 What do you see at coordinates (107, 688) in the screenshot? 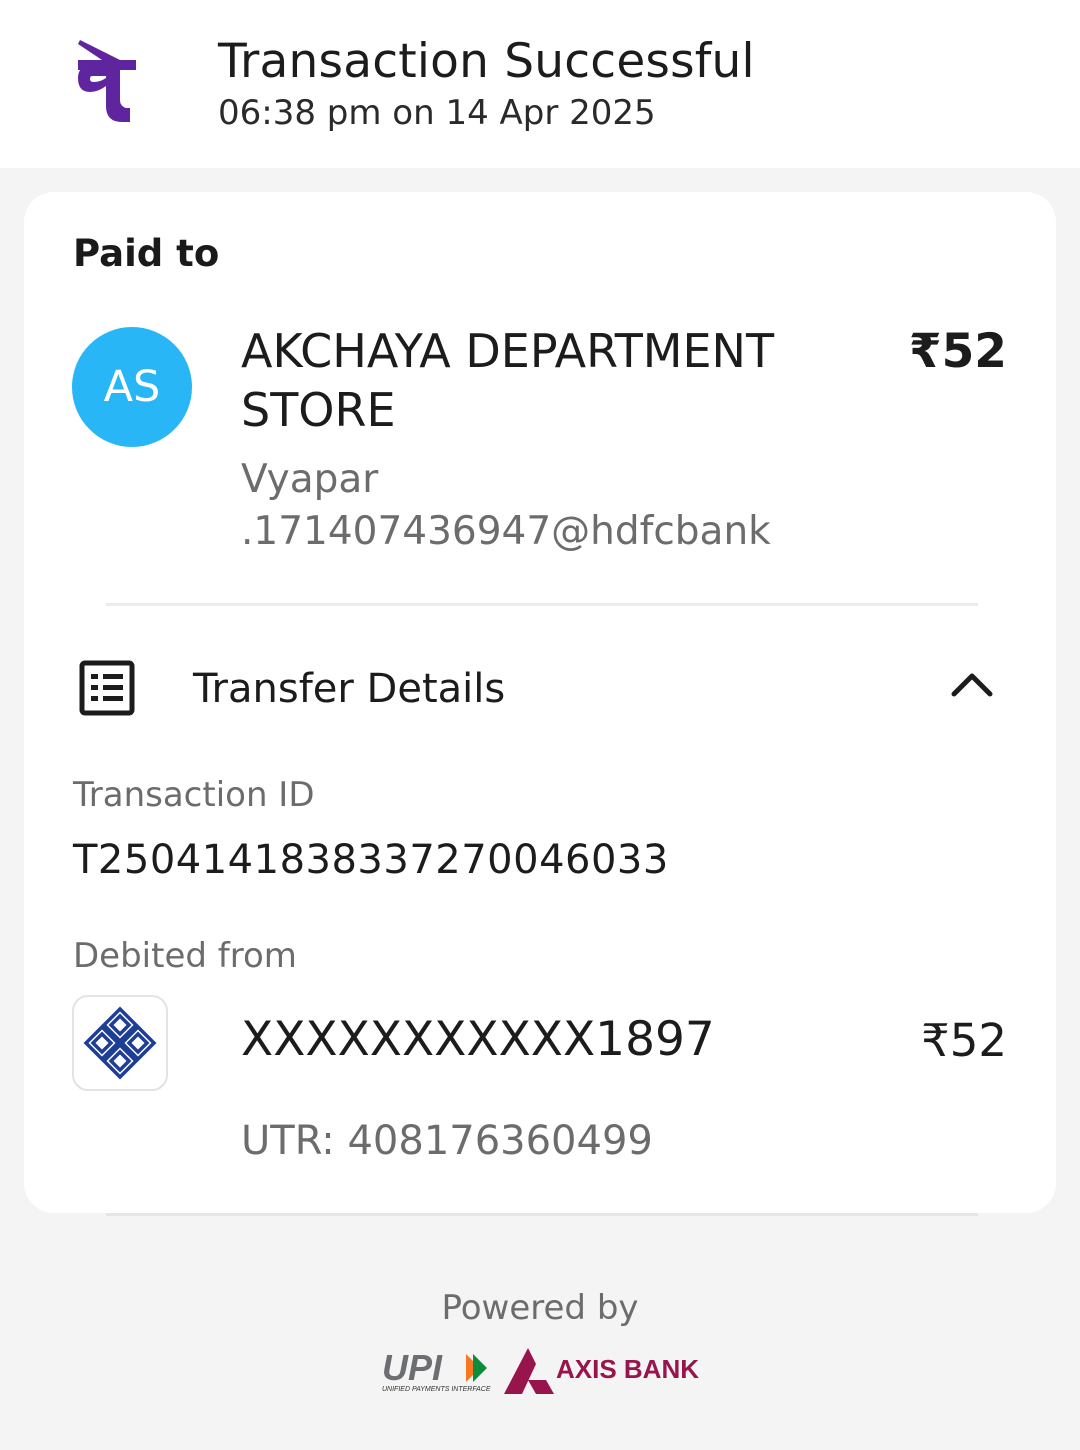
I see `receipt-list-icon` at bounding box center [107, 688].